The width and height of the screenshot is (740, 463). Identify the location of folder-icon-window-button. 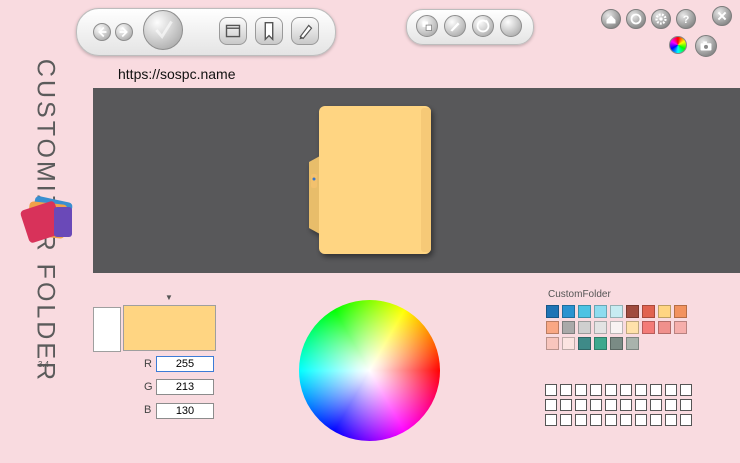
(233, 31).